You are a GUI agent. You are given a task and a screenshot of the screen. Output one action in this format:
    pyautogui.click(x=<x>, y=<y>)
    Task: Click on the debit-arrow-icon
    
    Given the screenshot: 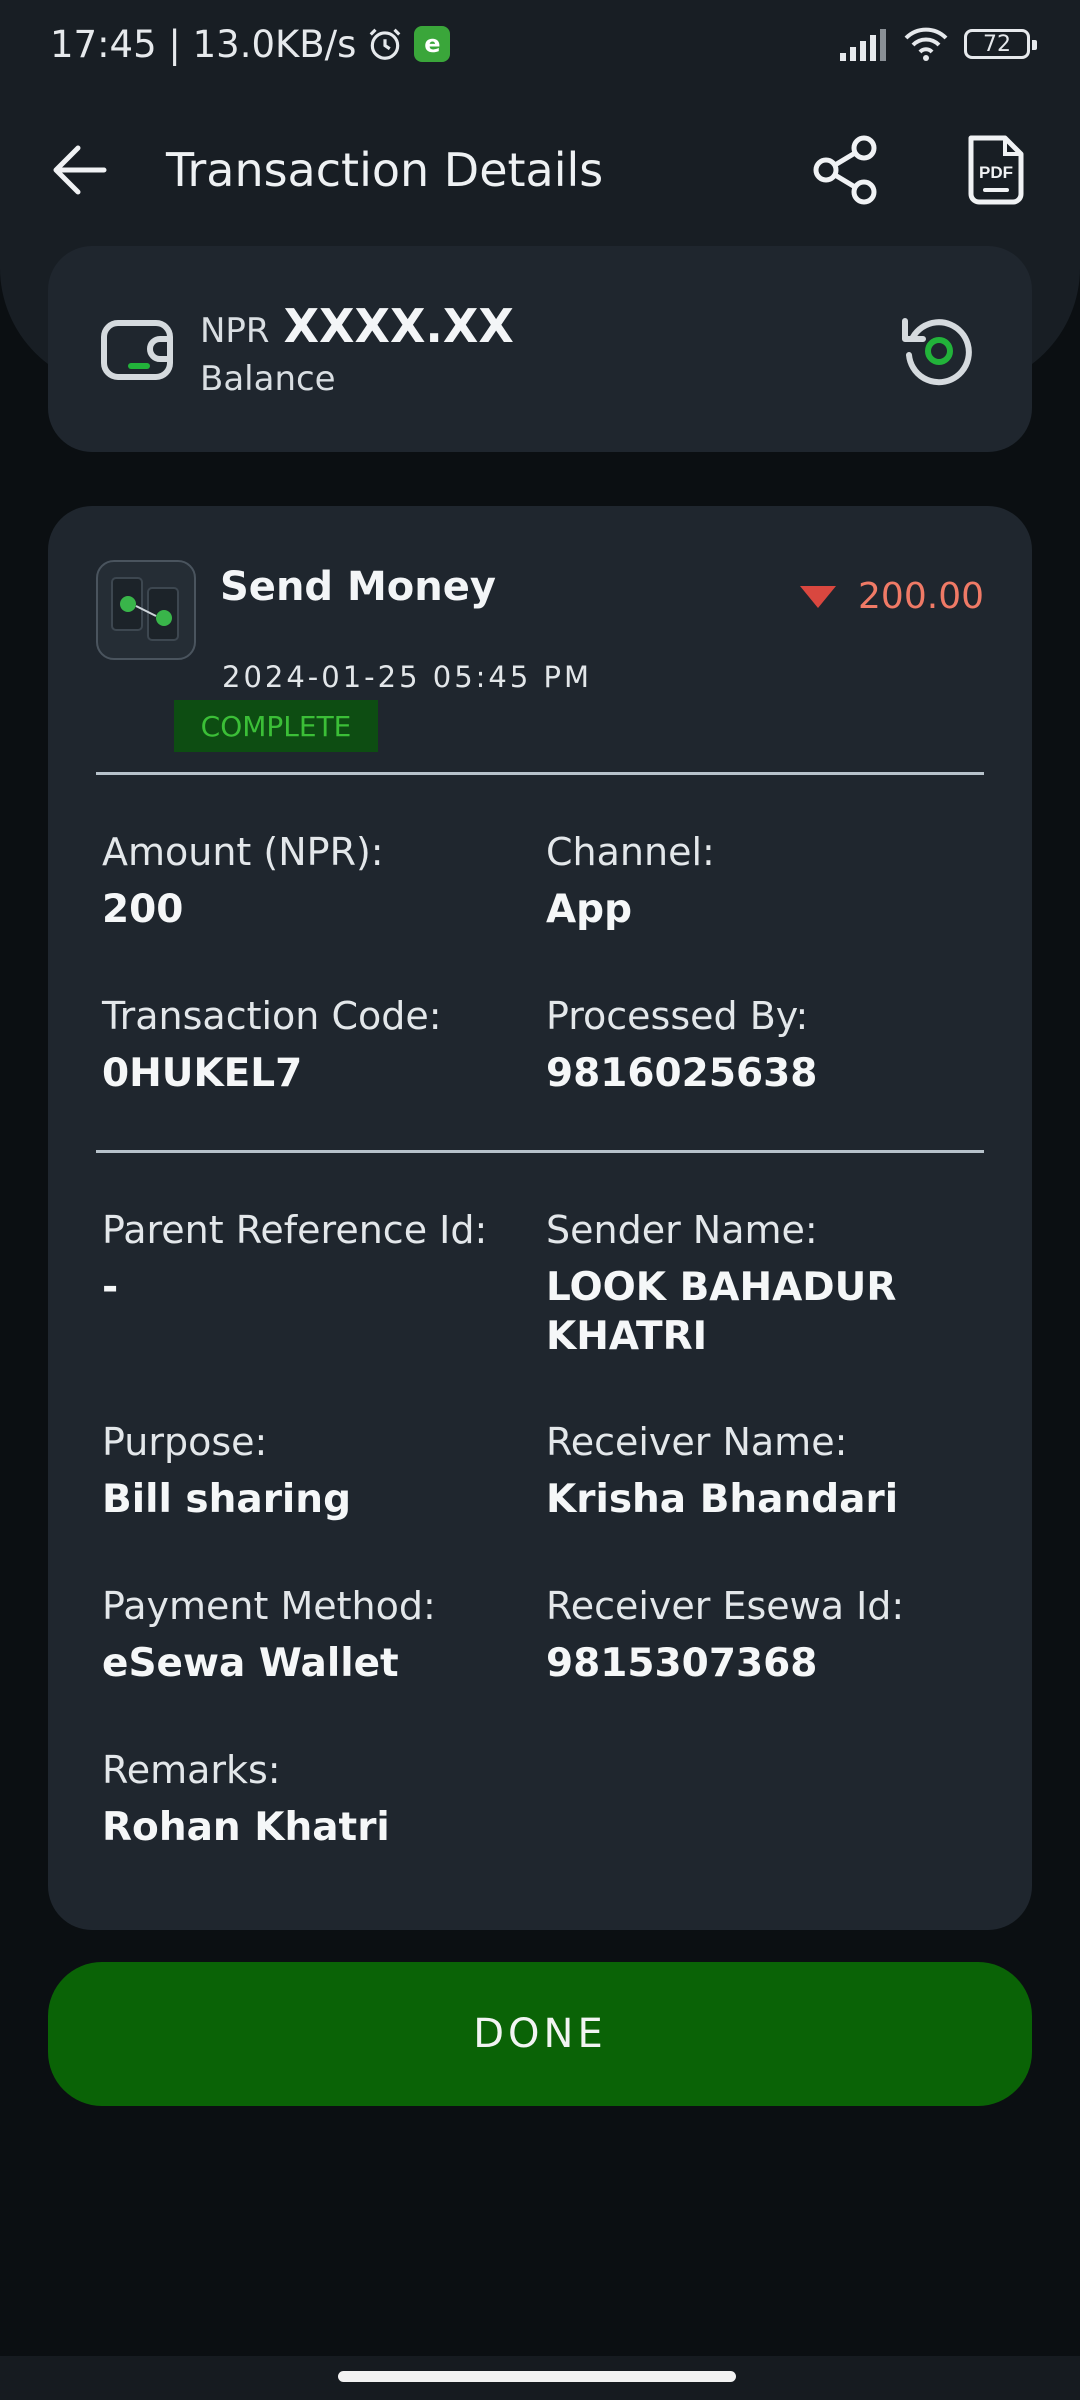 What is the action you would take?
    pyautogui.click(x=818, y=596)
    